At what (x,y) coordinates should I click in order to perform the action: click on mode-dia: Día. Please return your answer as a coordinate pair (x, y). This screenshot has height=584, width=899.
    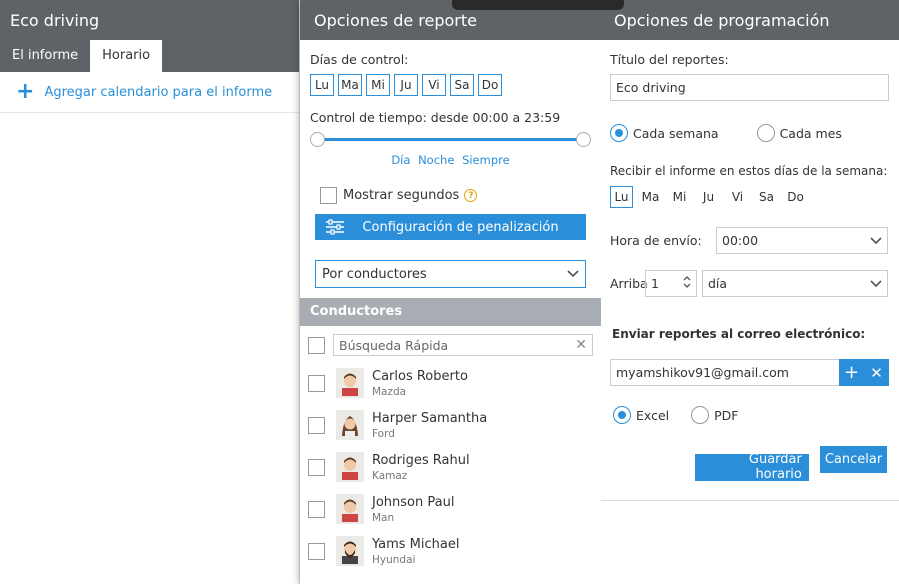
    Looking at the image, I should click on (400, 160).